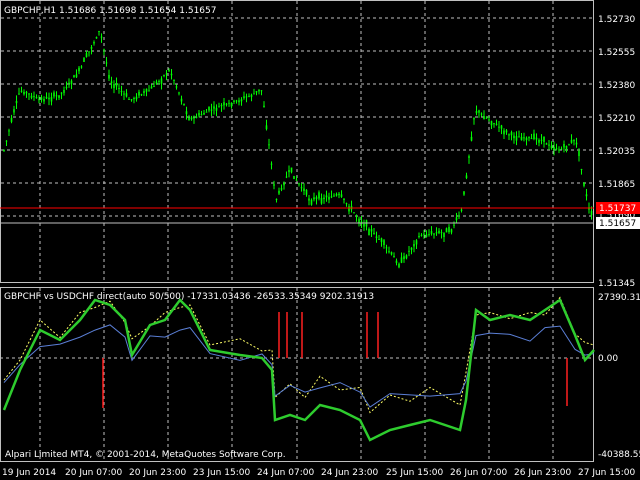  Describe the element at coordinates (349, 473) in the screenshot. I see `time-tick: 24 Jun 23:00` at that location.